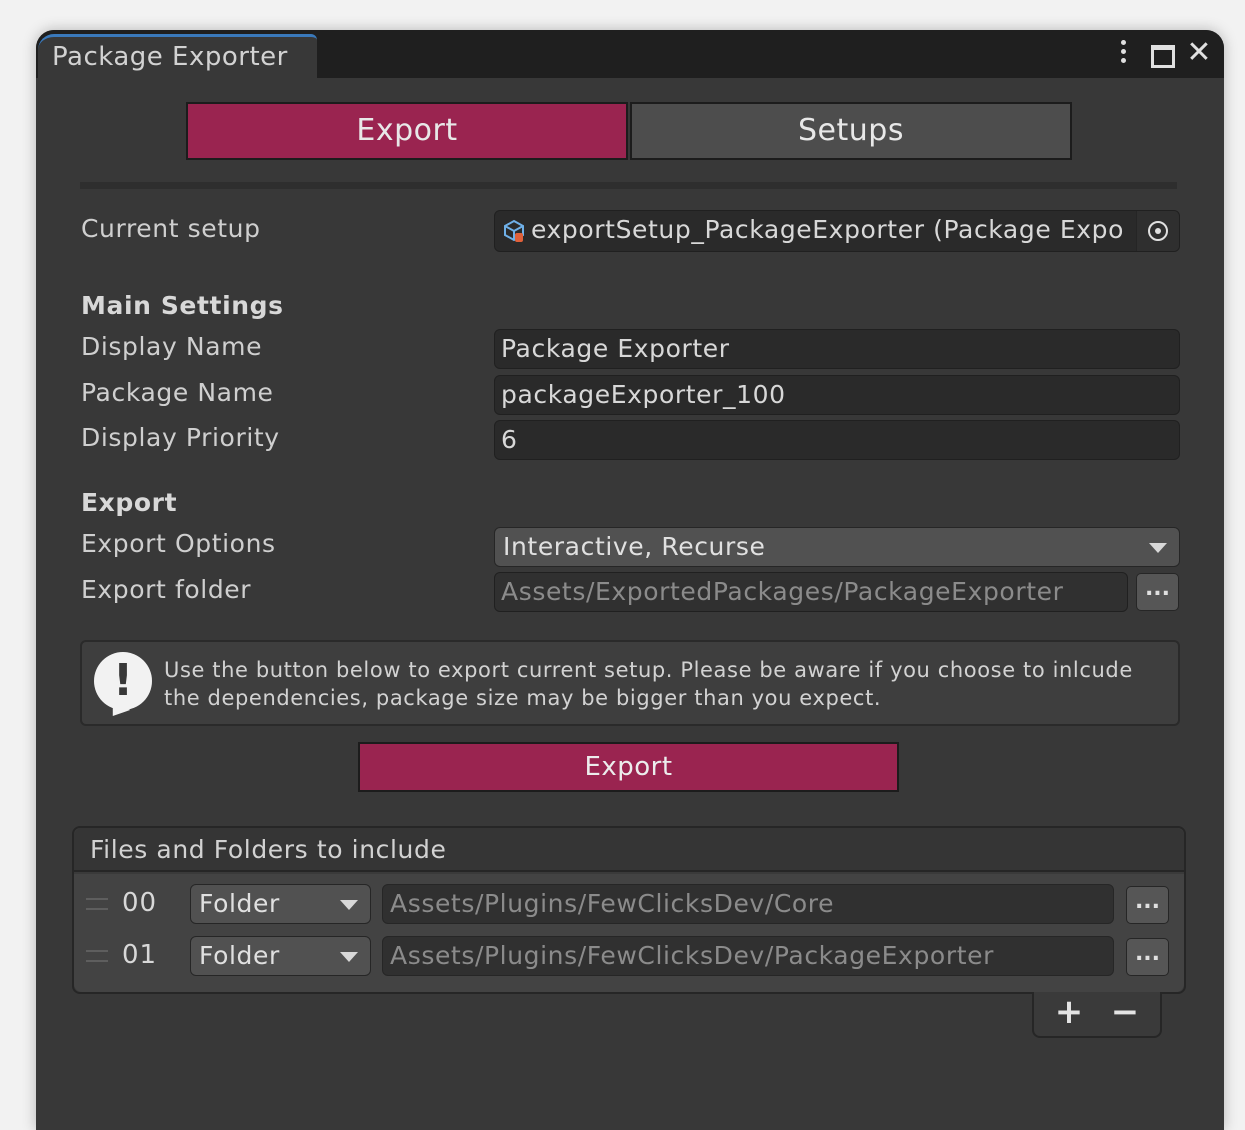 This screenshot has height=1130, width=1245. What do you see at coordinates (407, 131) in the screenshot?
I see `tab-export: Export` at bounding box center [407, 131].